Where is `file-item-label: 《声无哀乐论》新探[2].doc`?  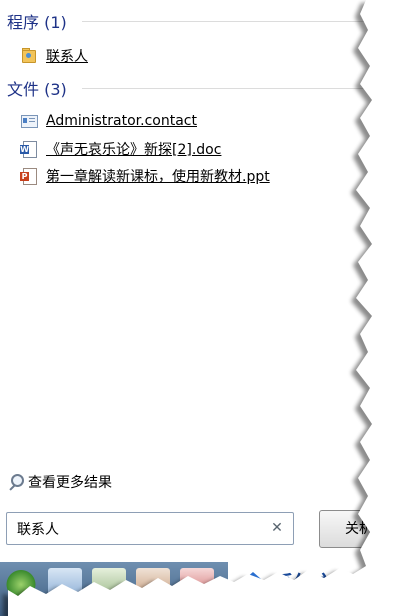
file-item-label: 《声无哀乐论》新探[2].doc is located at coordinates (134, 150).